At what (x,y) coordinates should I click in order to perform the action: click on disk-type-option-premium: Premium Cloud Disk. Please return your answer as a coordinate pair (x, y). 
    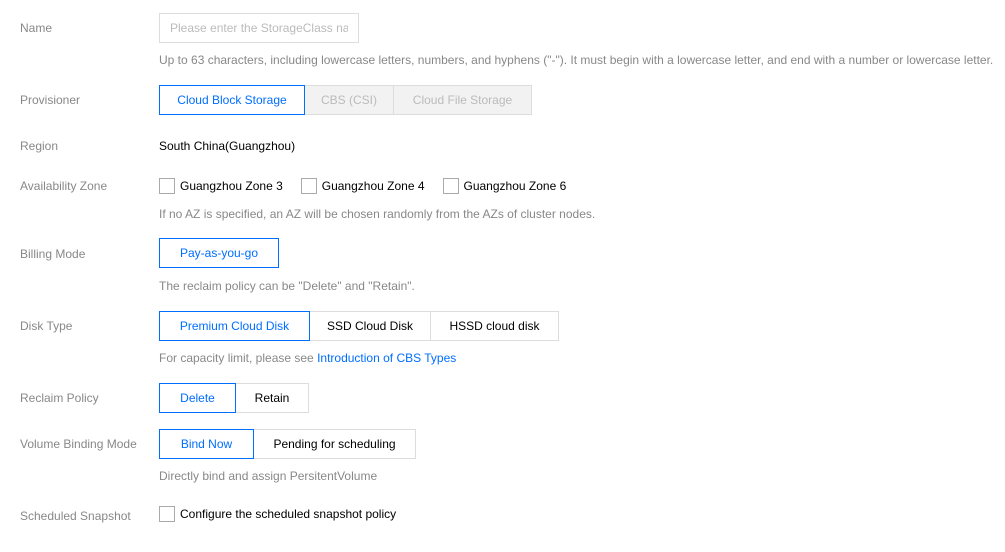
    Looking at the image, I should click on (234, 326).